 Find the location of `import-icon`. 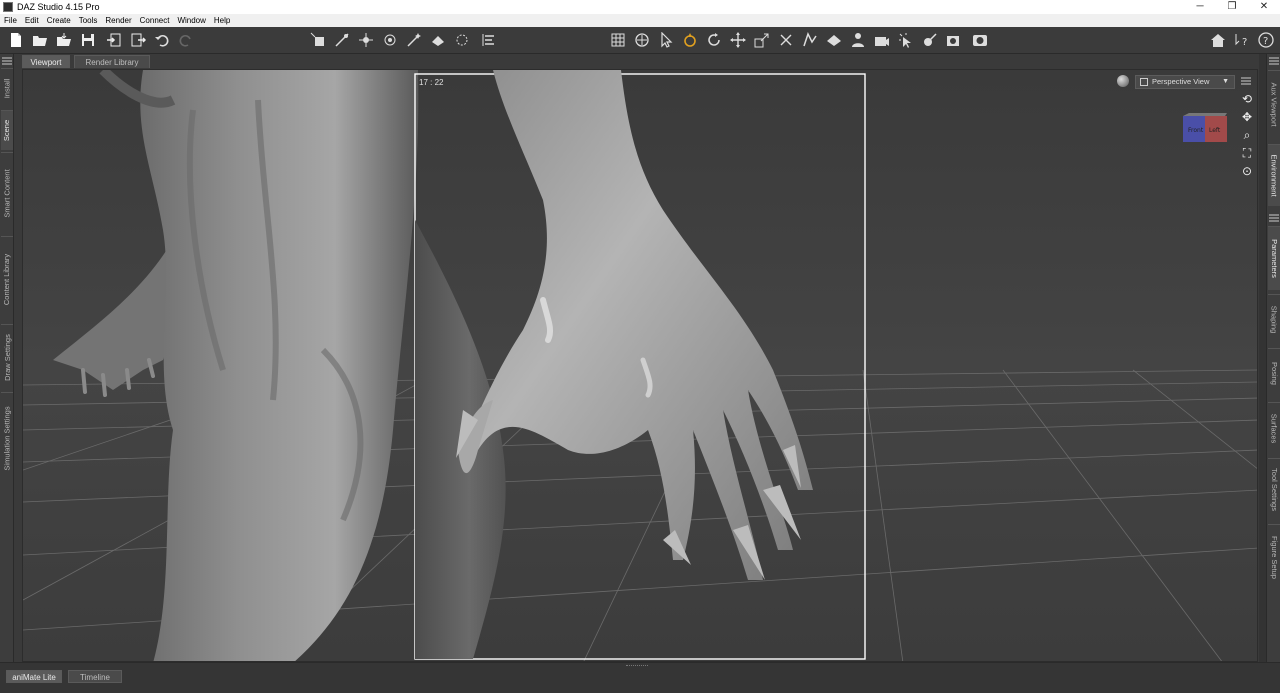

import-icon is located at coordinates (114, 40).